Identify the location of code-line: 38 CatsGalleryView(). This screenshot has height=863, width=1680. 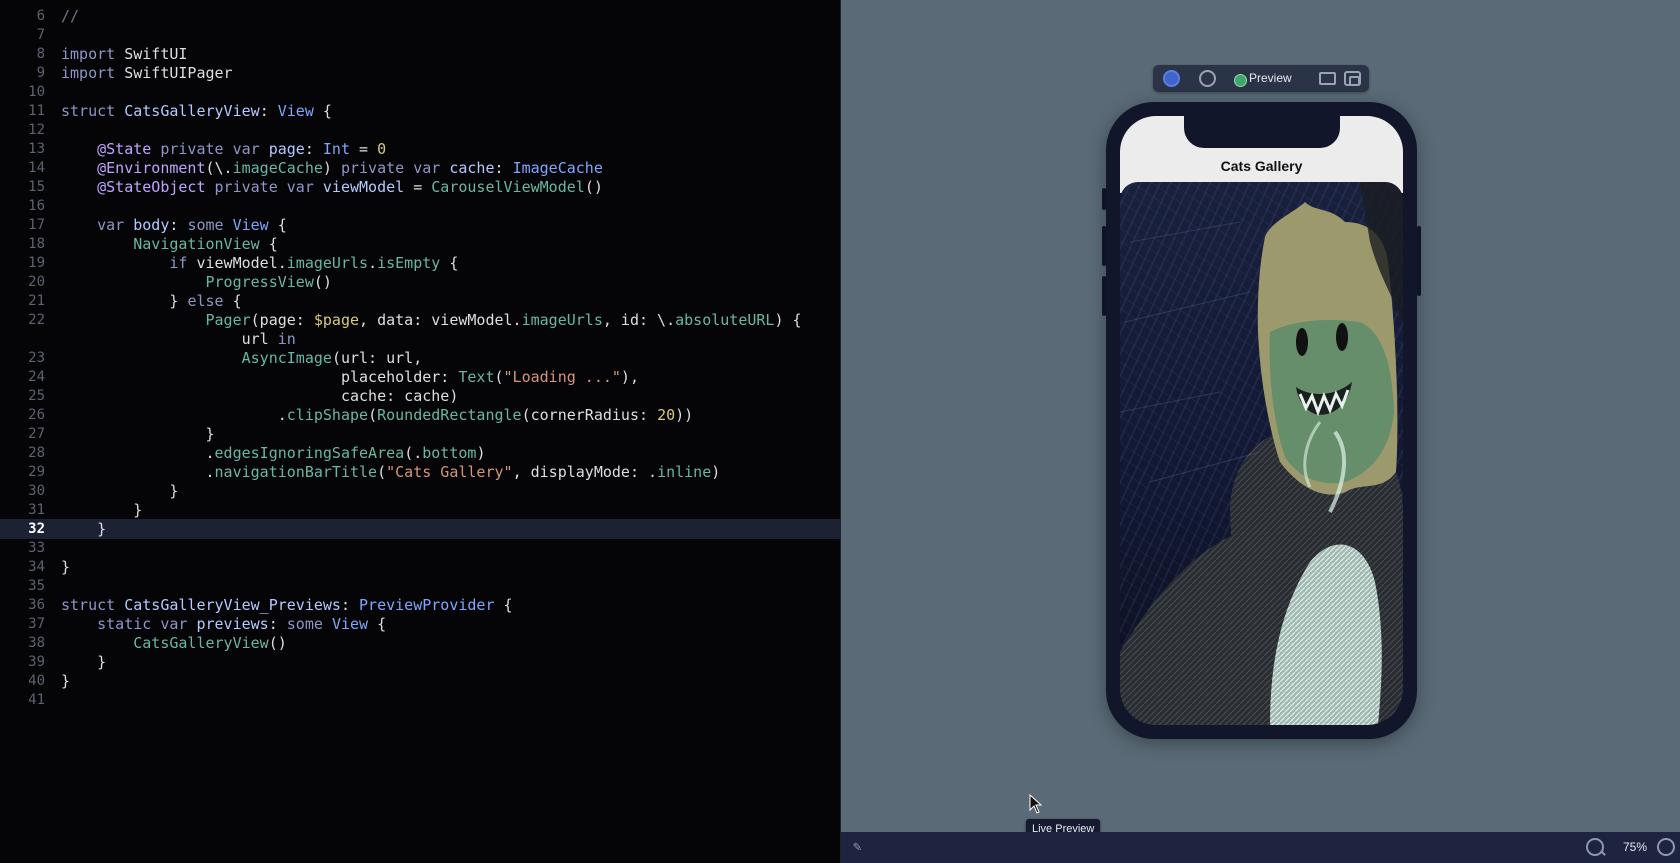
(420, 643).